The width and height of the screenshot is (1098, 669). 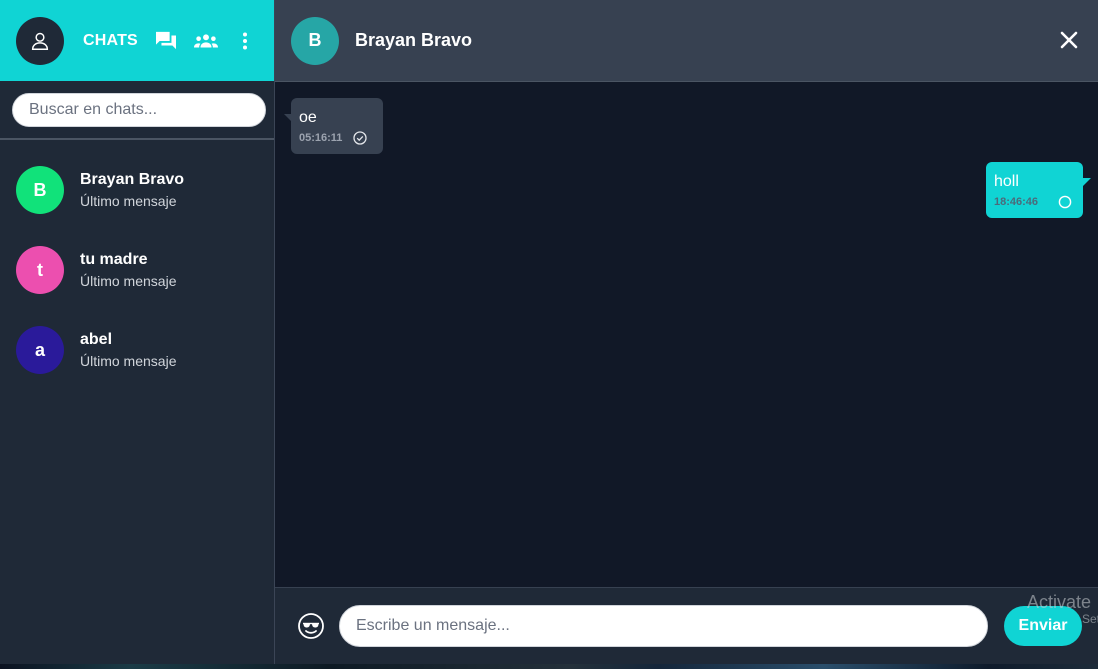 I want to click on chat-info: tu madre Último mensaje, so click(x=128, y=270).